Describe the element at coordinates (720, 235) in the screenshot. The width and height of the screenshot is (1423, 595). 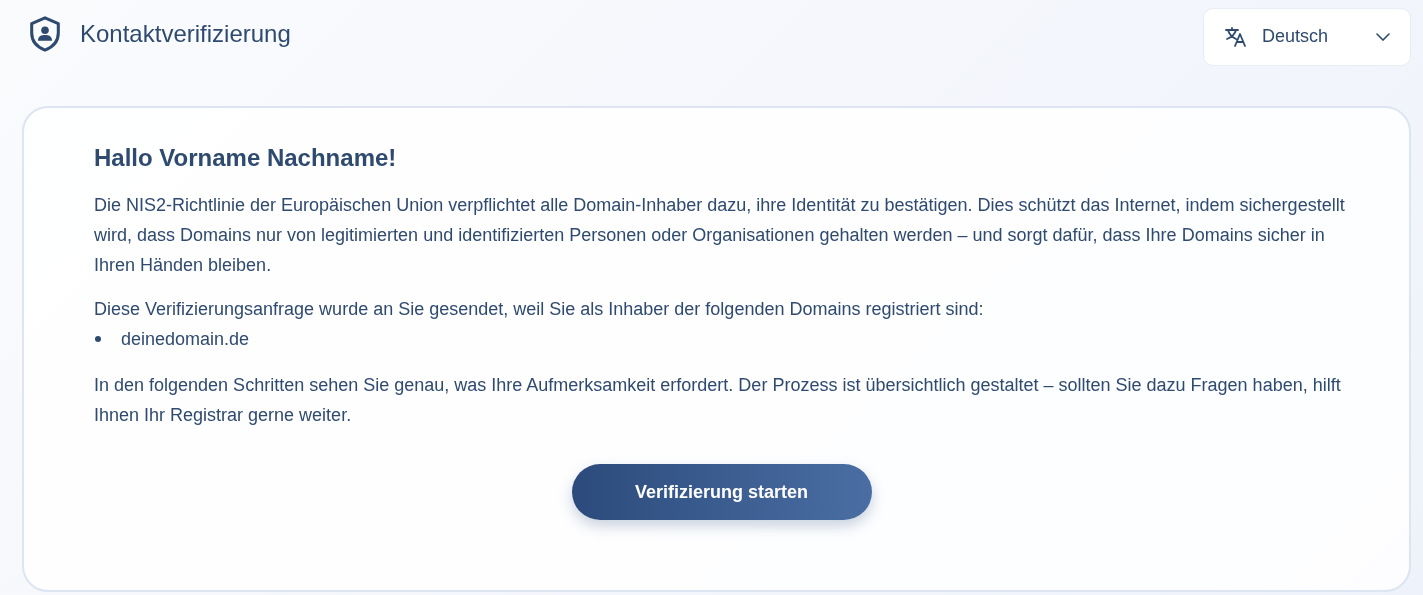
I see `paragraph: Die NIS2-Richtlinie der Europäischen Union verpflichtet alle Domain-Inhaber dazu, ihre Identität zu bestätigen. Dies schützt das Internet, indem sichergestellt wird, dass Domains nur von legitimierten und identifizierten Personen oder Organisationen gehalten werden – und sorgt dafür, dass Ihre Domains sicher in Ihren Händen bleiben.` at that location.